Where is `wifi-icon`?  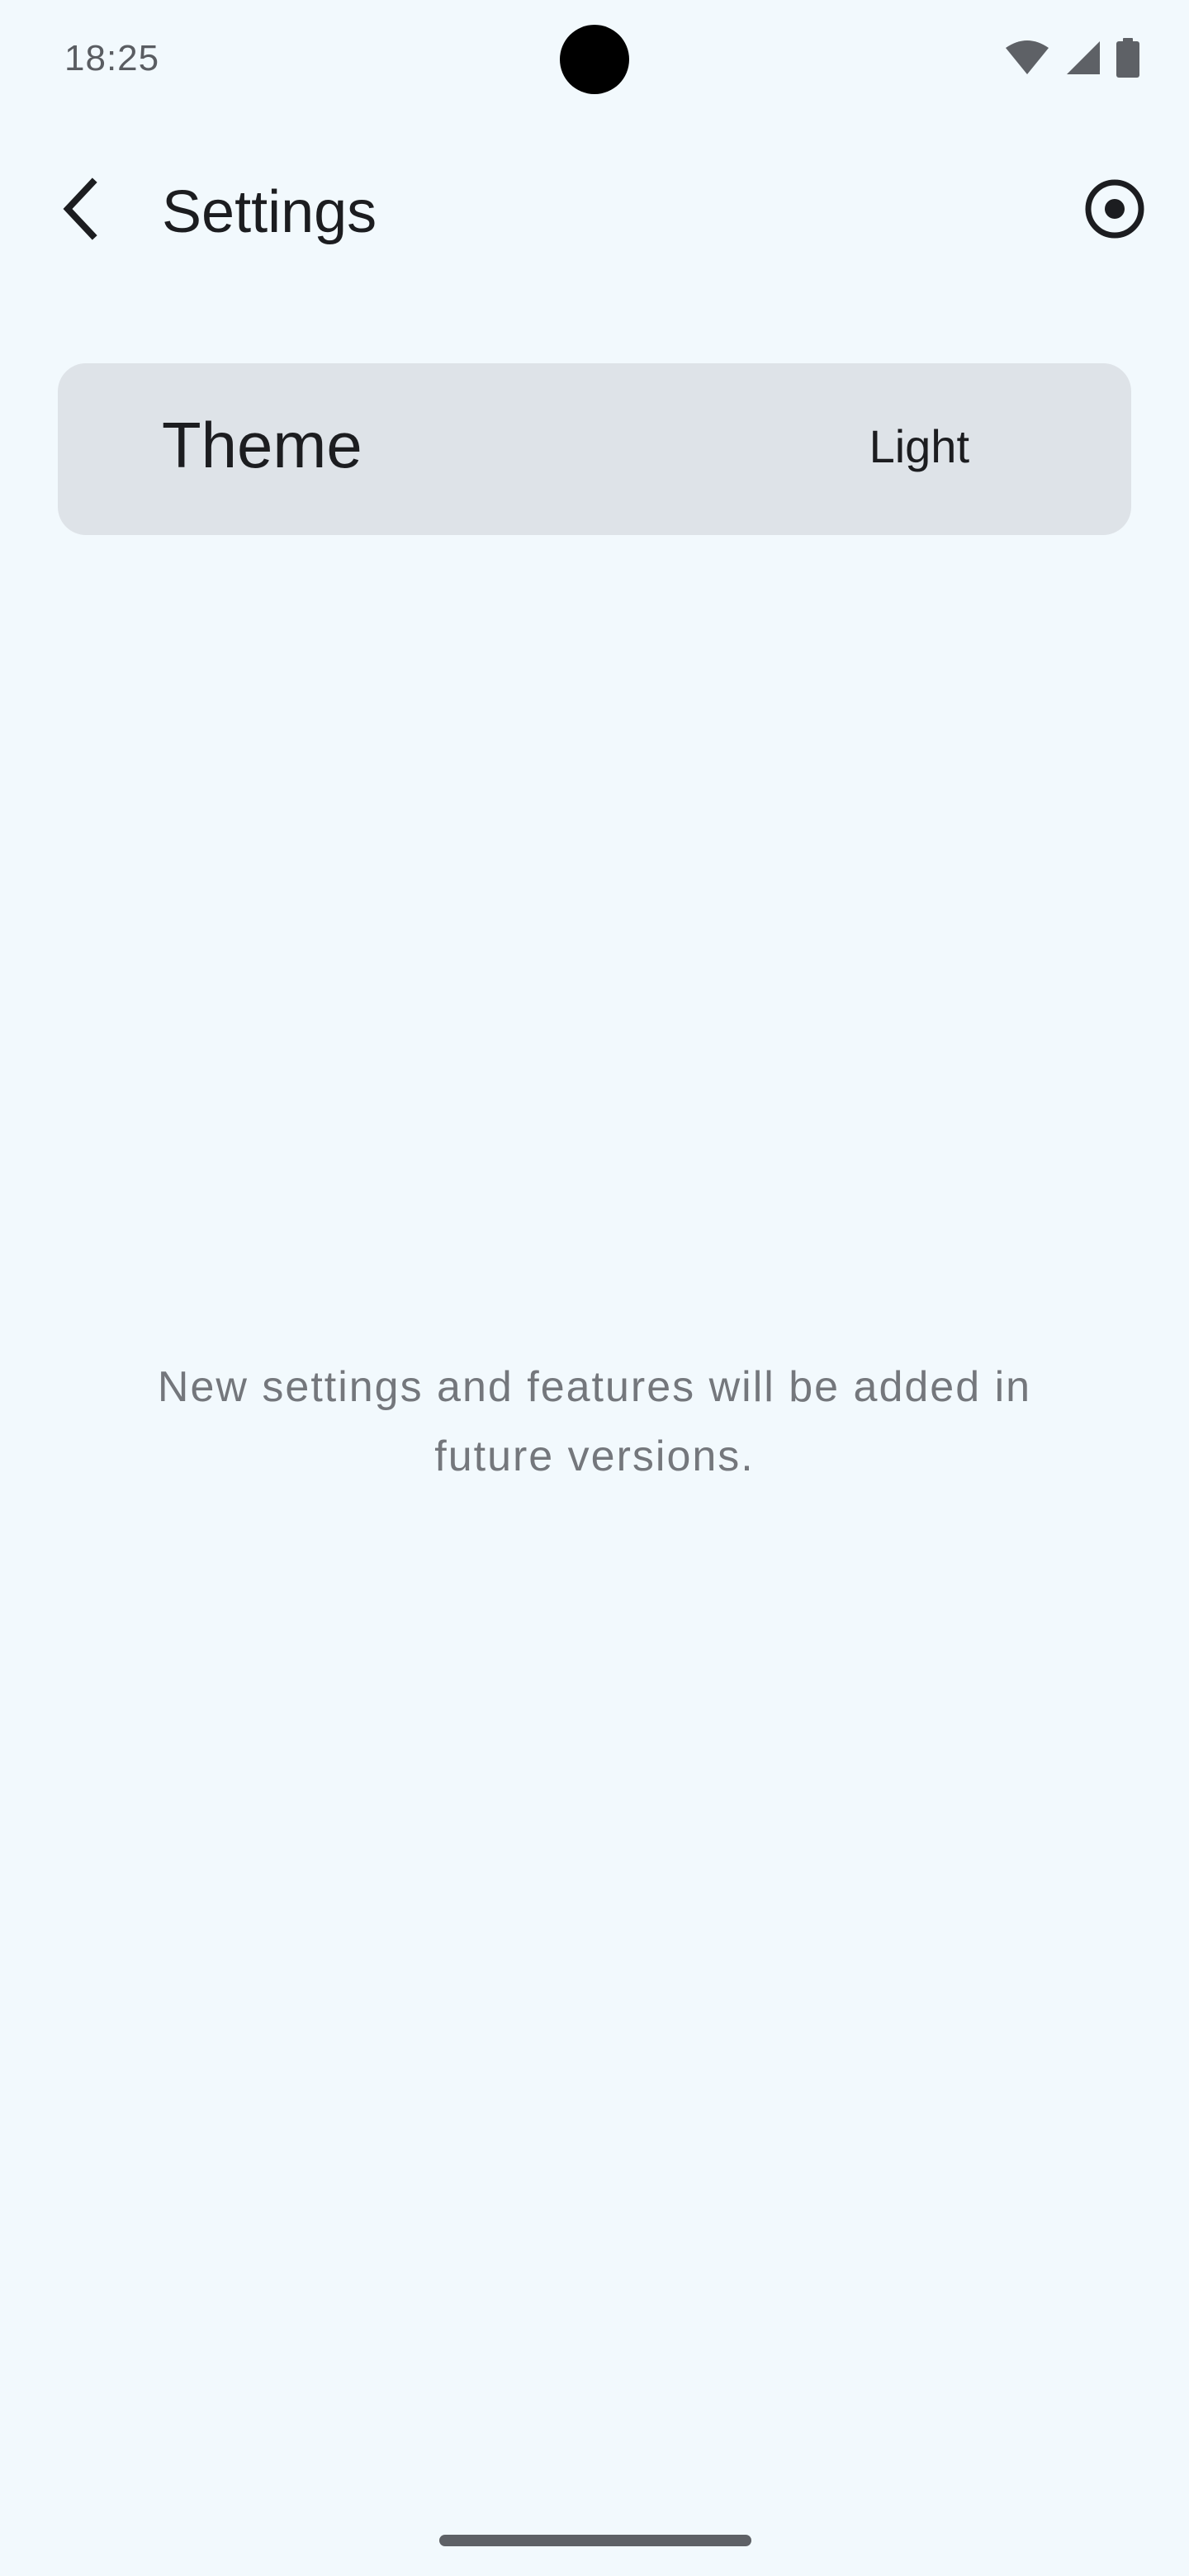
wifi-icon is located at coordinates (1027, 58).